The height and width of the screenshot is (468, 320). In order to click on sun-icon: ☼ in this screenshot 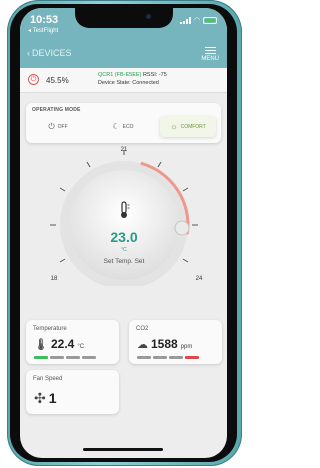, I will do `click(174, 126)`.